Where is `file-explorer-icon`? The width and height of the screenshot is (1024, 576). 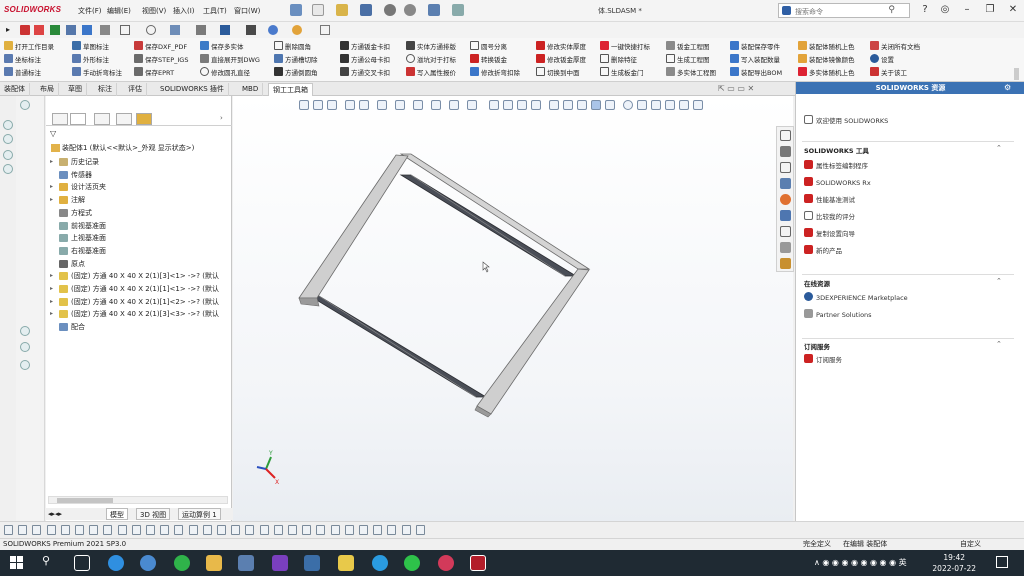
file-explorer-icon is located at coordinates (785, 167).